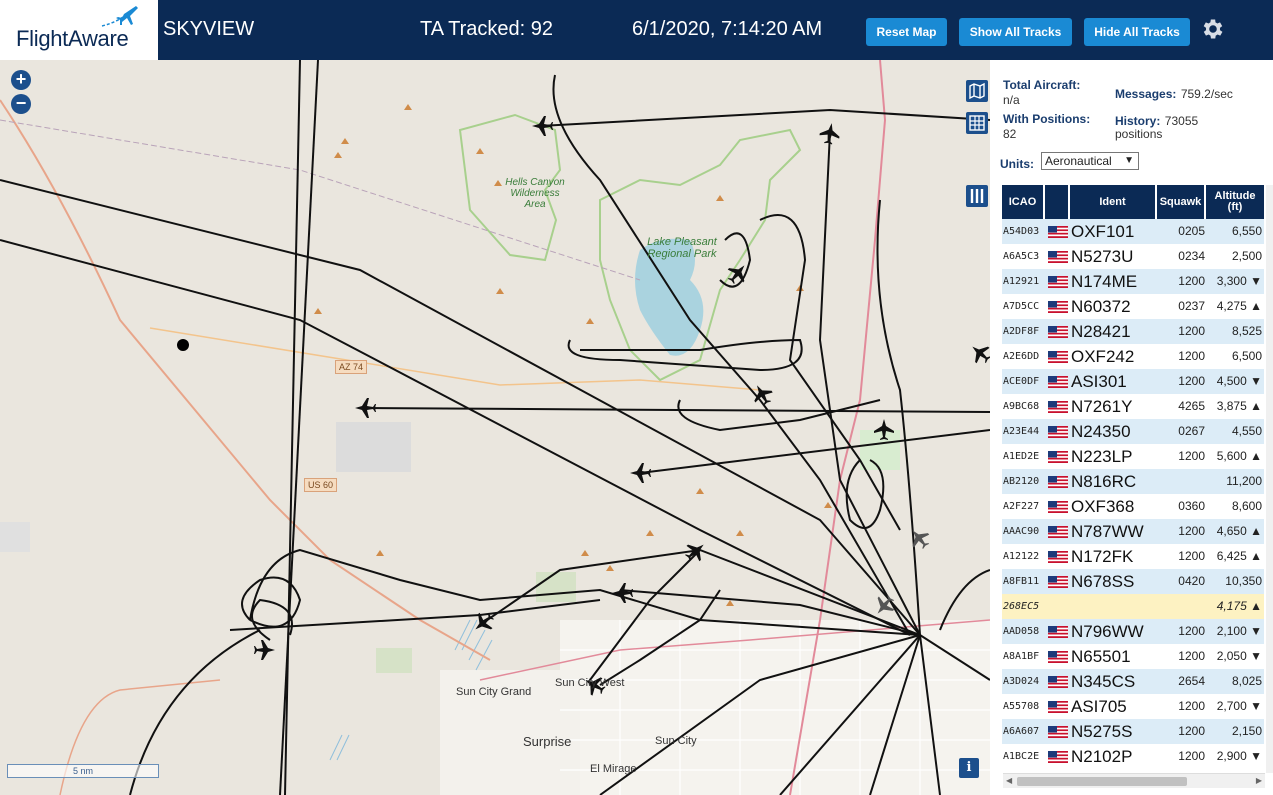  What do you see at coordinates (1099, 381) in the screenshot?
I see `ident-cell: ASI301` at bounding box center [1099, 381].